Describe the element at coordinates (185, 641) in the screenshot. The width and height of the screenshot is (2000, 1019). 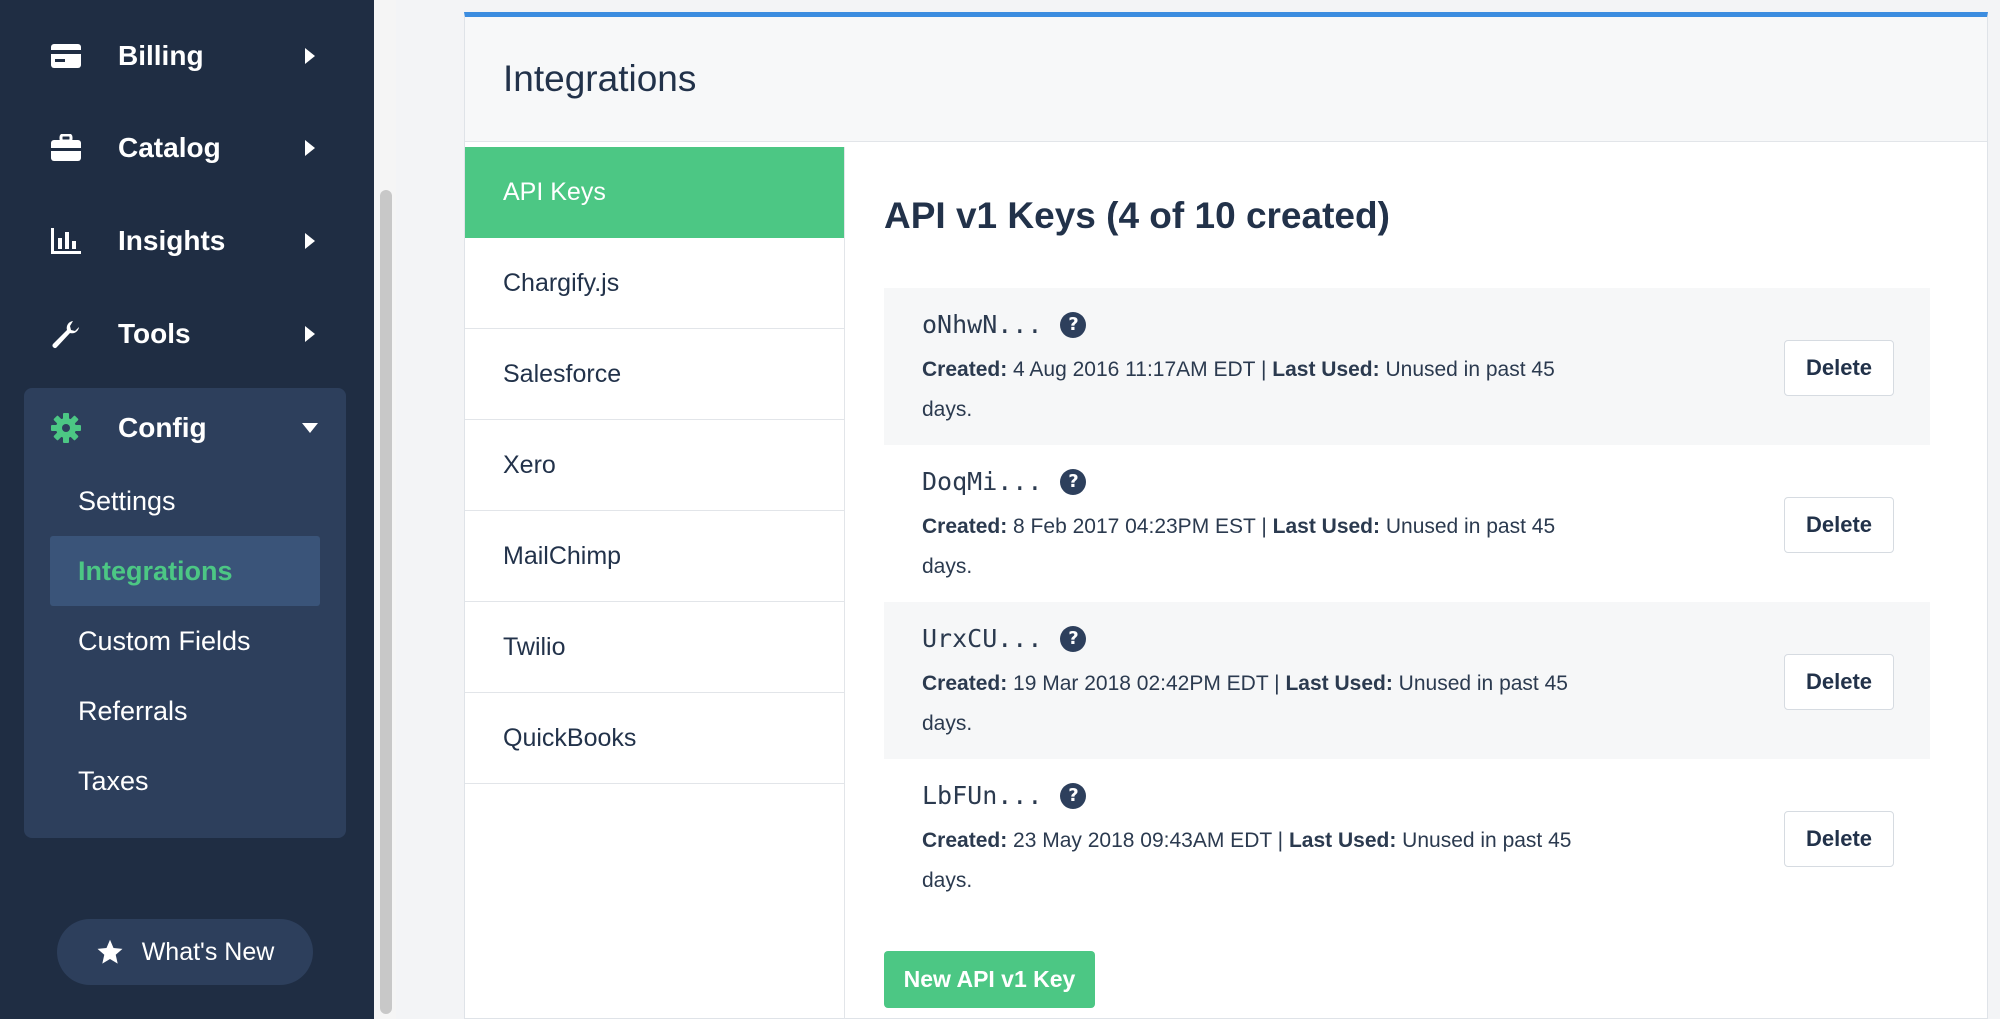
I see `sidebar-subitem-custom-fields: Custom Fields` at that location.